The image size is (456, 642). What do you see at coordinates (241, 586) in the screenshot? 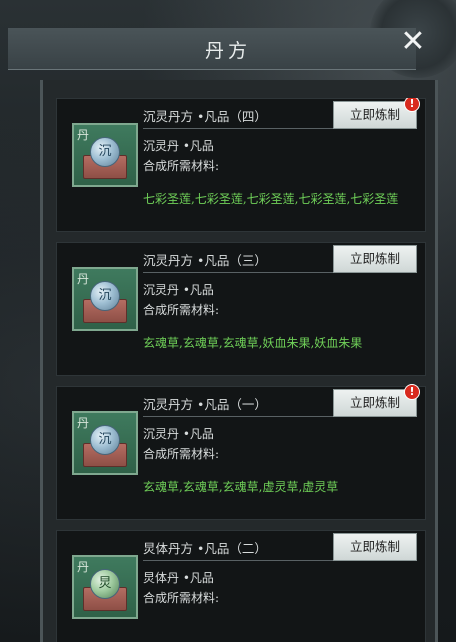
I see `recipe-card: 丹 炅 炅体丹方 •凡品（二） 立即炼制 炅体丹 •凡品 合成所需材料:` at bounding box center [241, 586].